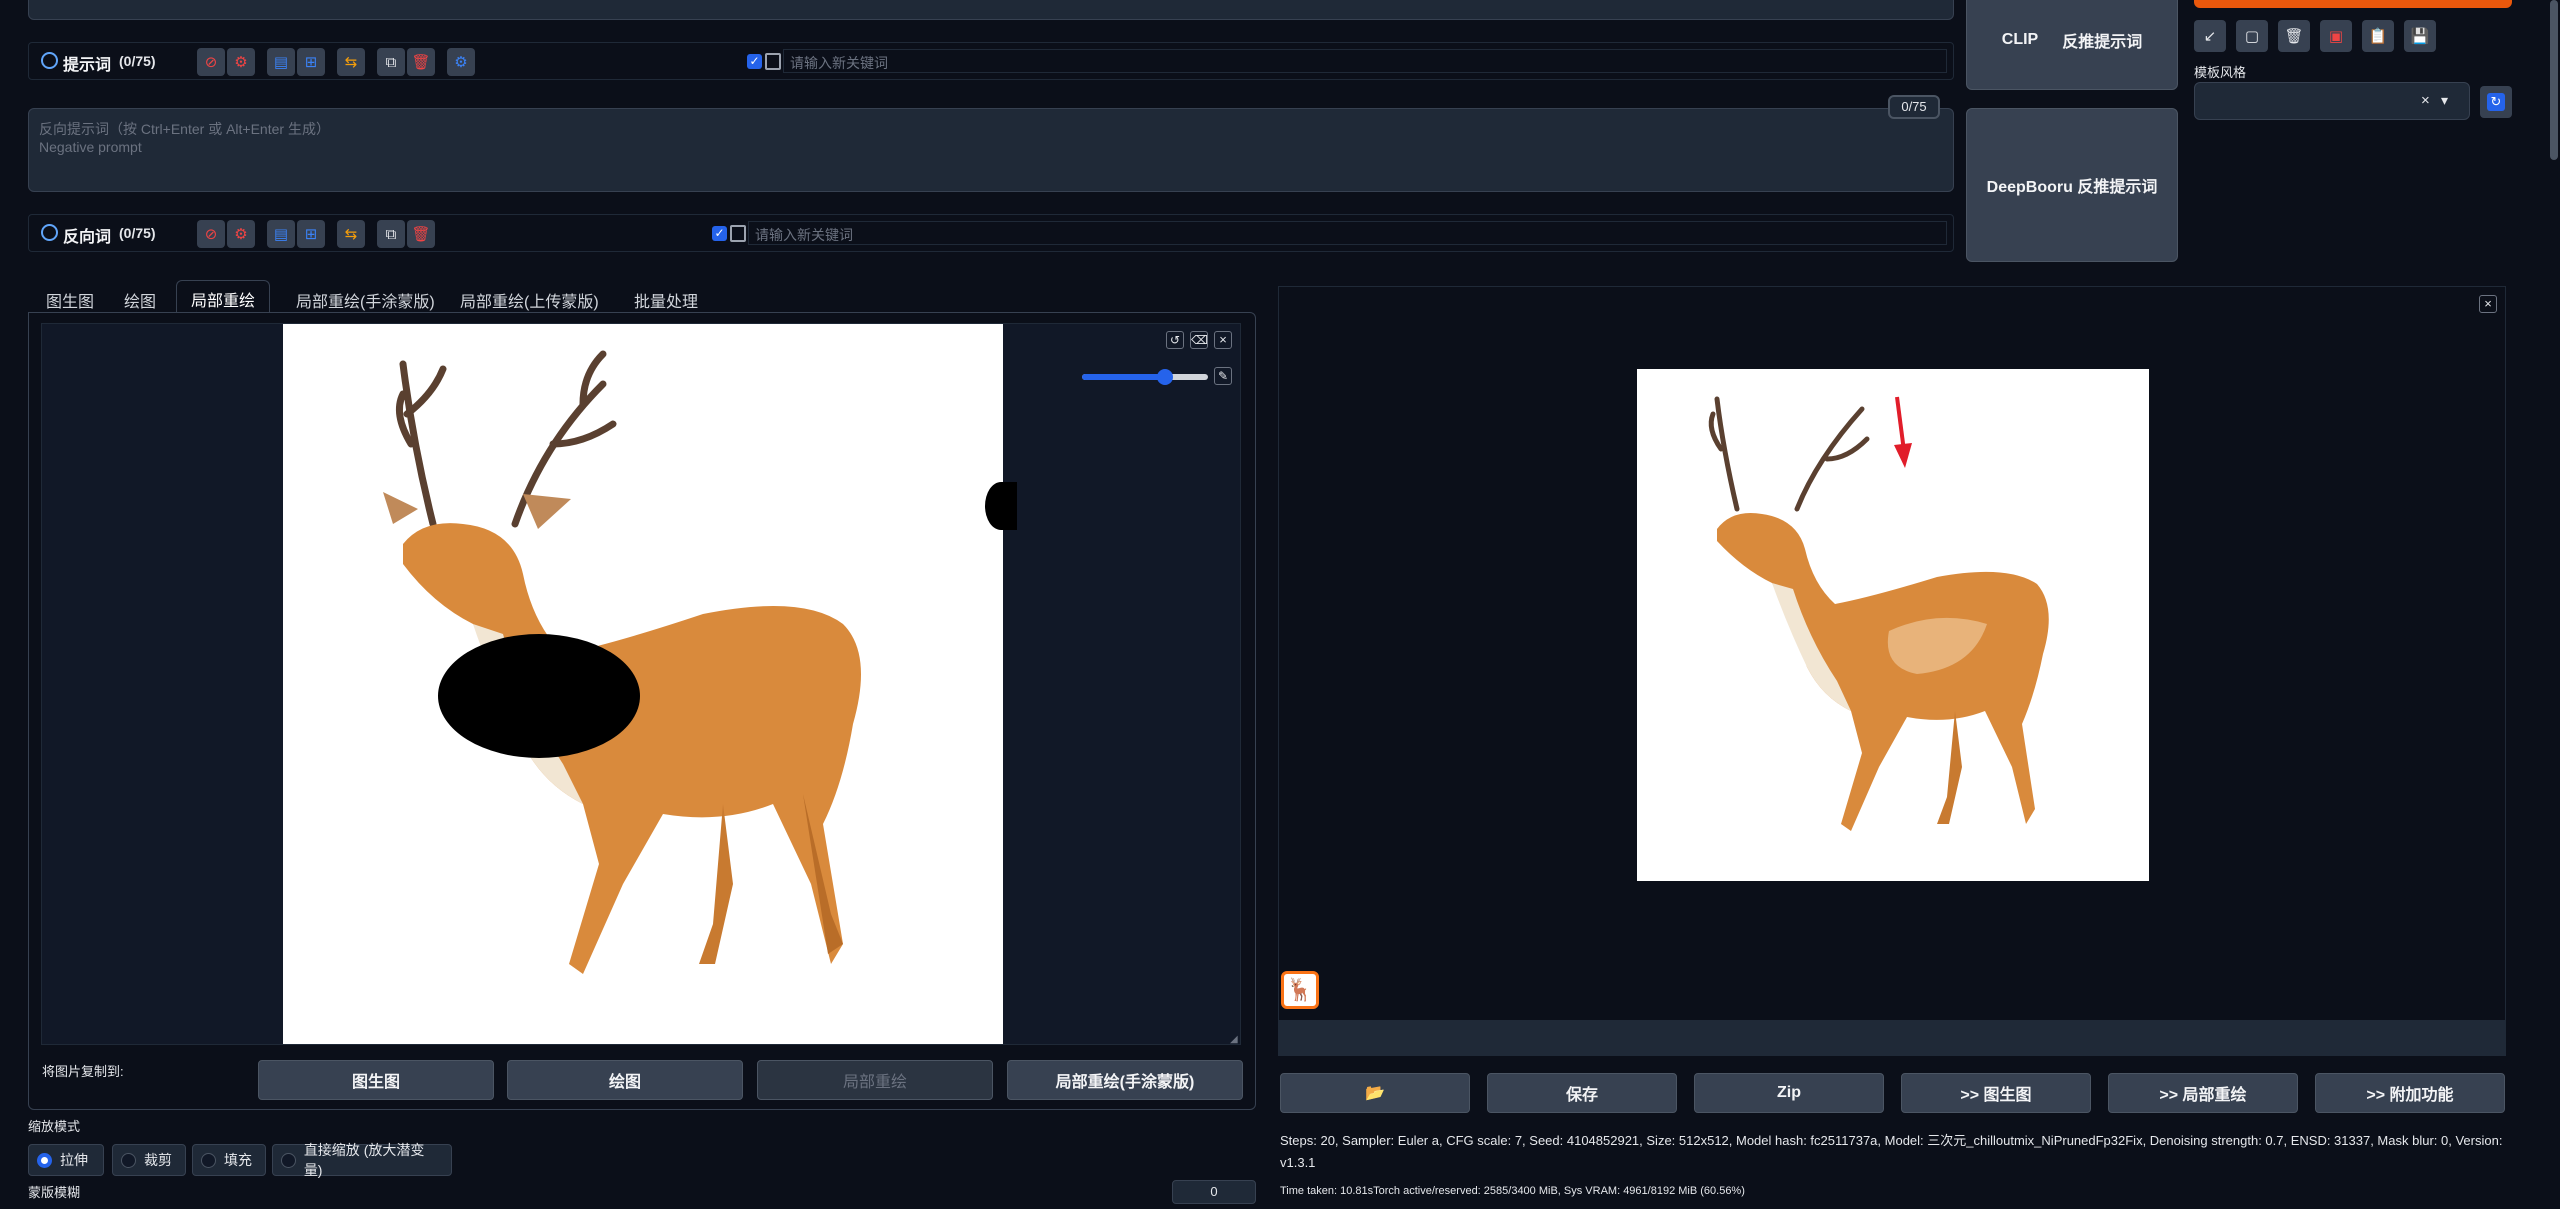  What do you see at coordinates (2102, 42) in the screenshot?
I see `clip-sub-label: 反推提示词` at bounding box center [2102, 42].